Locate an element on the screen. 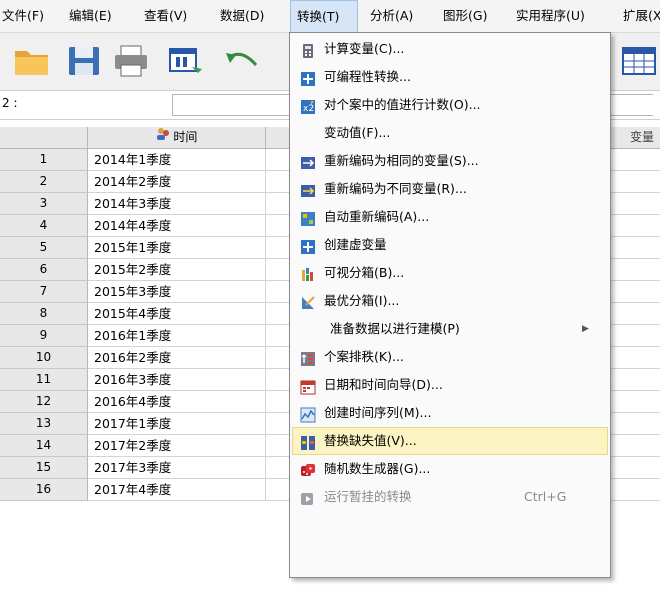 The height and width of the screenshot is (590, 660). table-cell: 2016年2季度 is located at coordinates (177, 358).